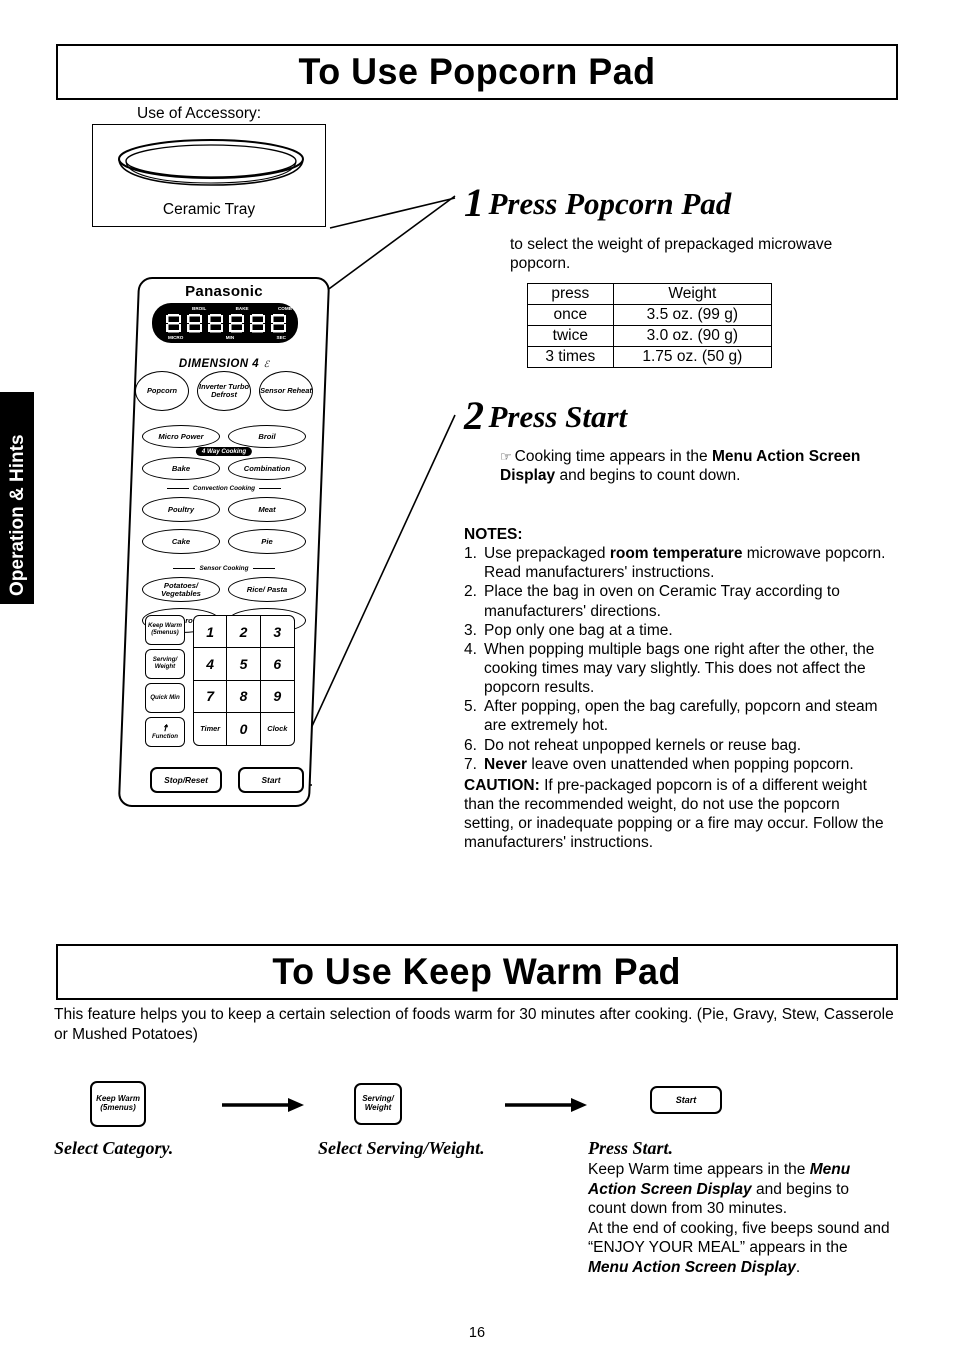 This screenshot has height=1367, width=954. I want to click on dimension-branding: DIMENSION 4 ℰ, so click(224, 363).